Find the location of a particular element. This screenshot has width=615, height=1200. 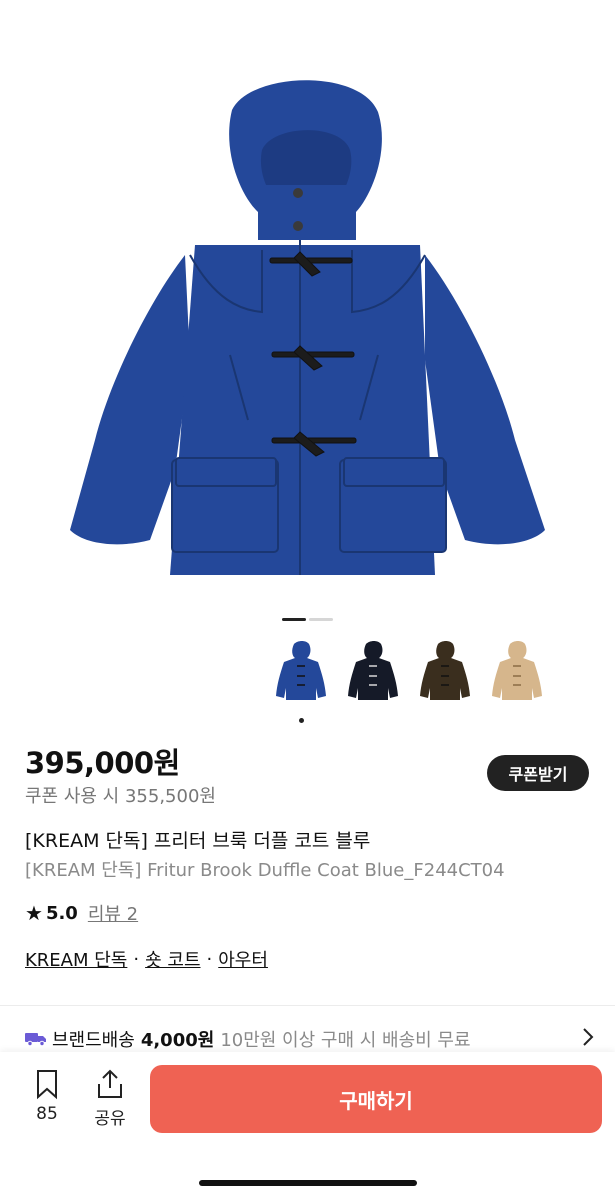

product-title: [KREAM 단독] 프리터 브룩 더플 코트 블루 is located at coordinates (198, 841).